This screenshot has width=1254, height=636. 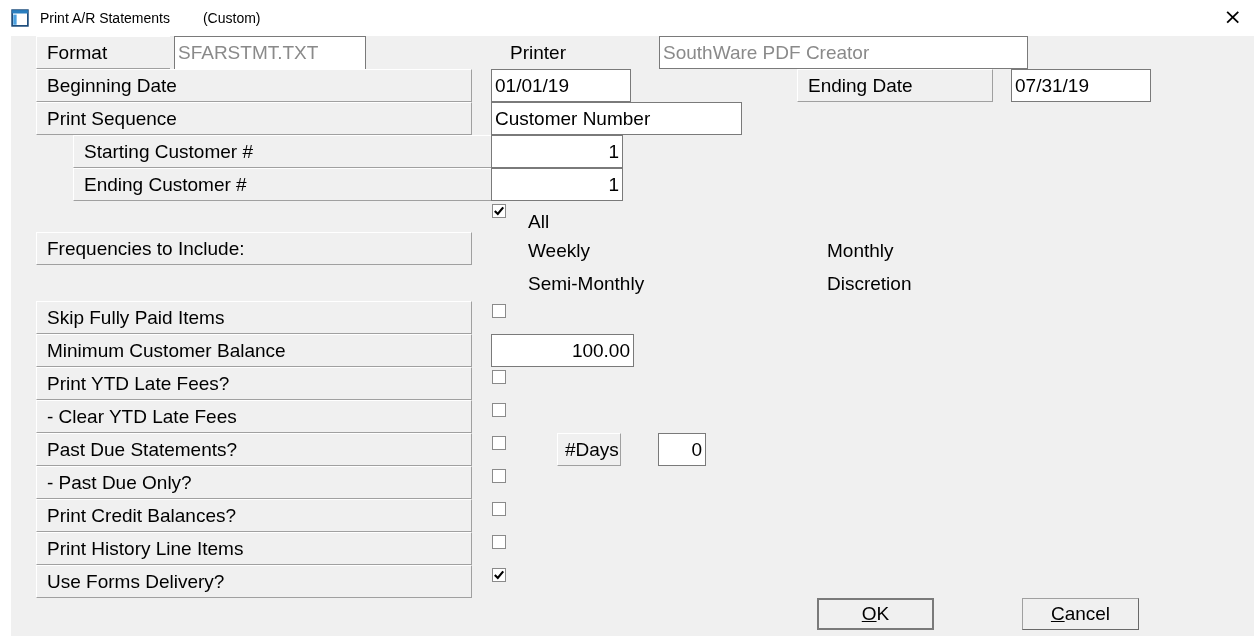 What do you see at coordinates (254, 118) in the screenshot?
I see `field-label: Print Sequence` at bounding box center [254, 118].